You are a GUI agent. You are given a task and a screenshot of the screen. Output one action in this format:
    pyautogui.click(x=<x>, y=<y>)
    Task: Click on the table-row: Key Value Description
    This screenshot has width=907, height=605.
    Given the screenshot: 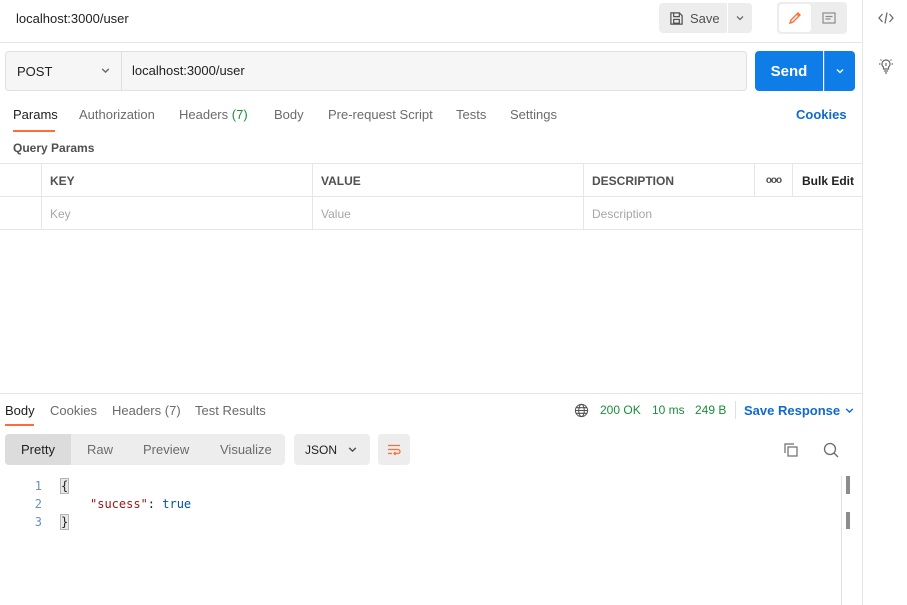 What is the action you would take?
    pyautogui.click(x=431, y=213)
    